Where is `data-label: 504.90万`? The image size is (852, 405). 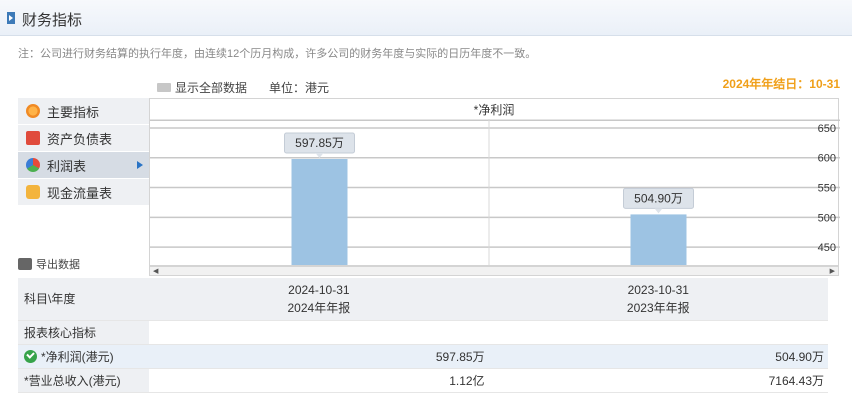
data-label: 504.90万 is located at coordinates (658, 198).